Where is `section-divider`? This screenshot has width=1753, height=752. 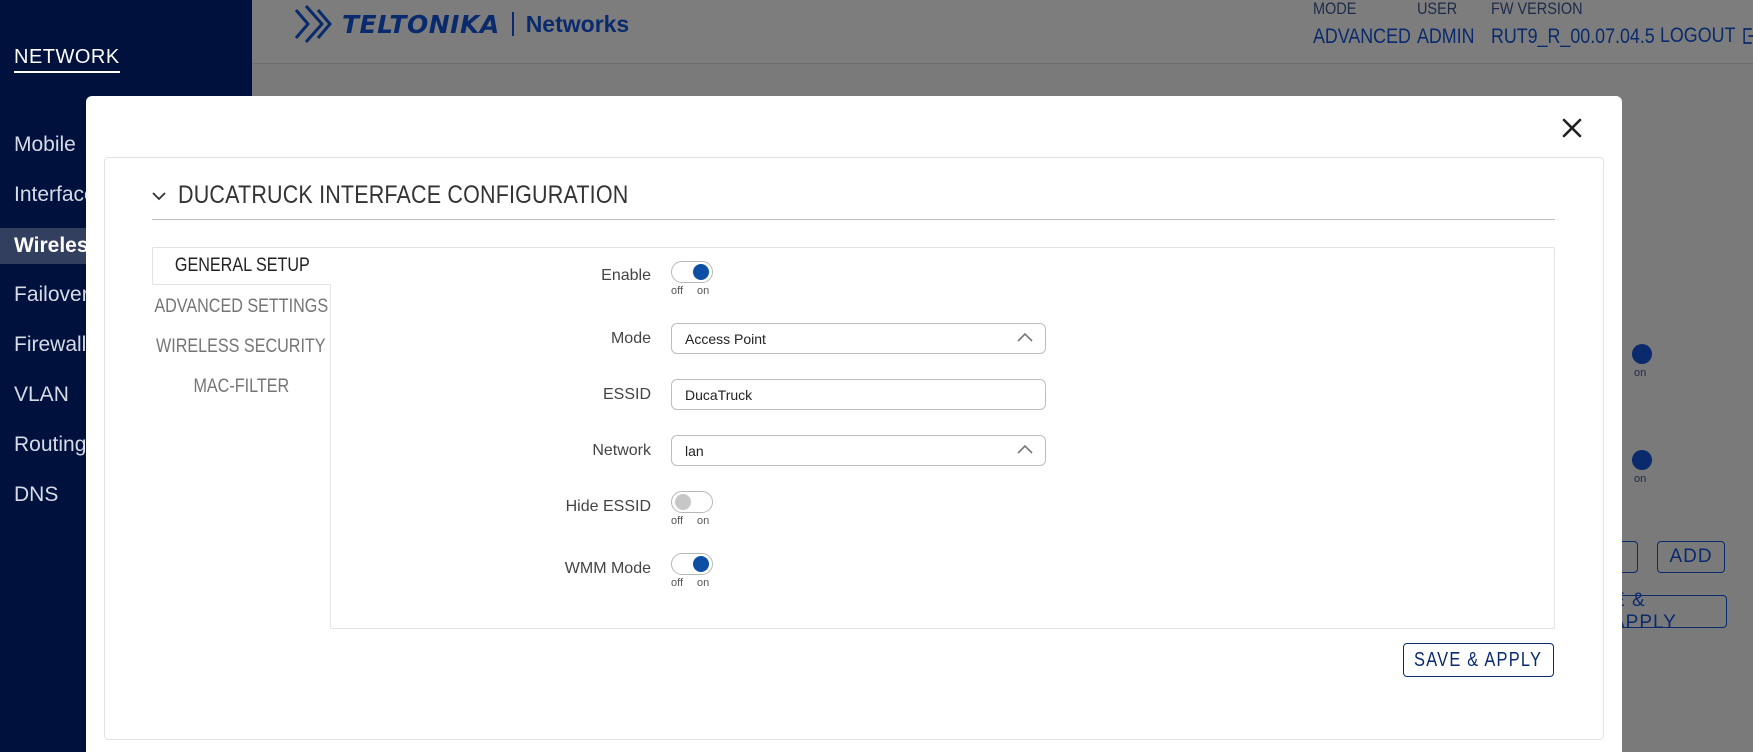 section-divider is located at coordinates (853, 219).